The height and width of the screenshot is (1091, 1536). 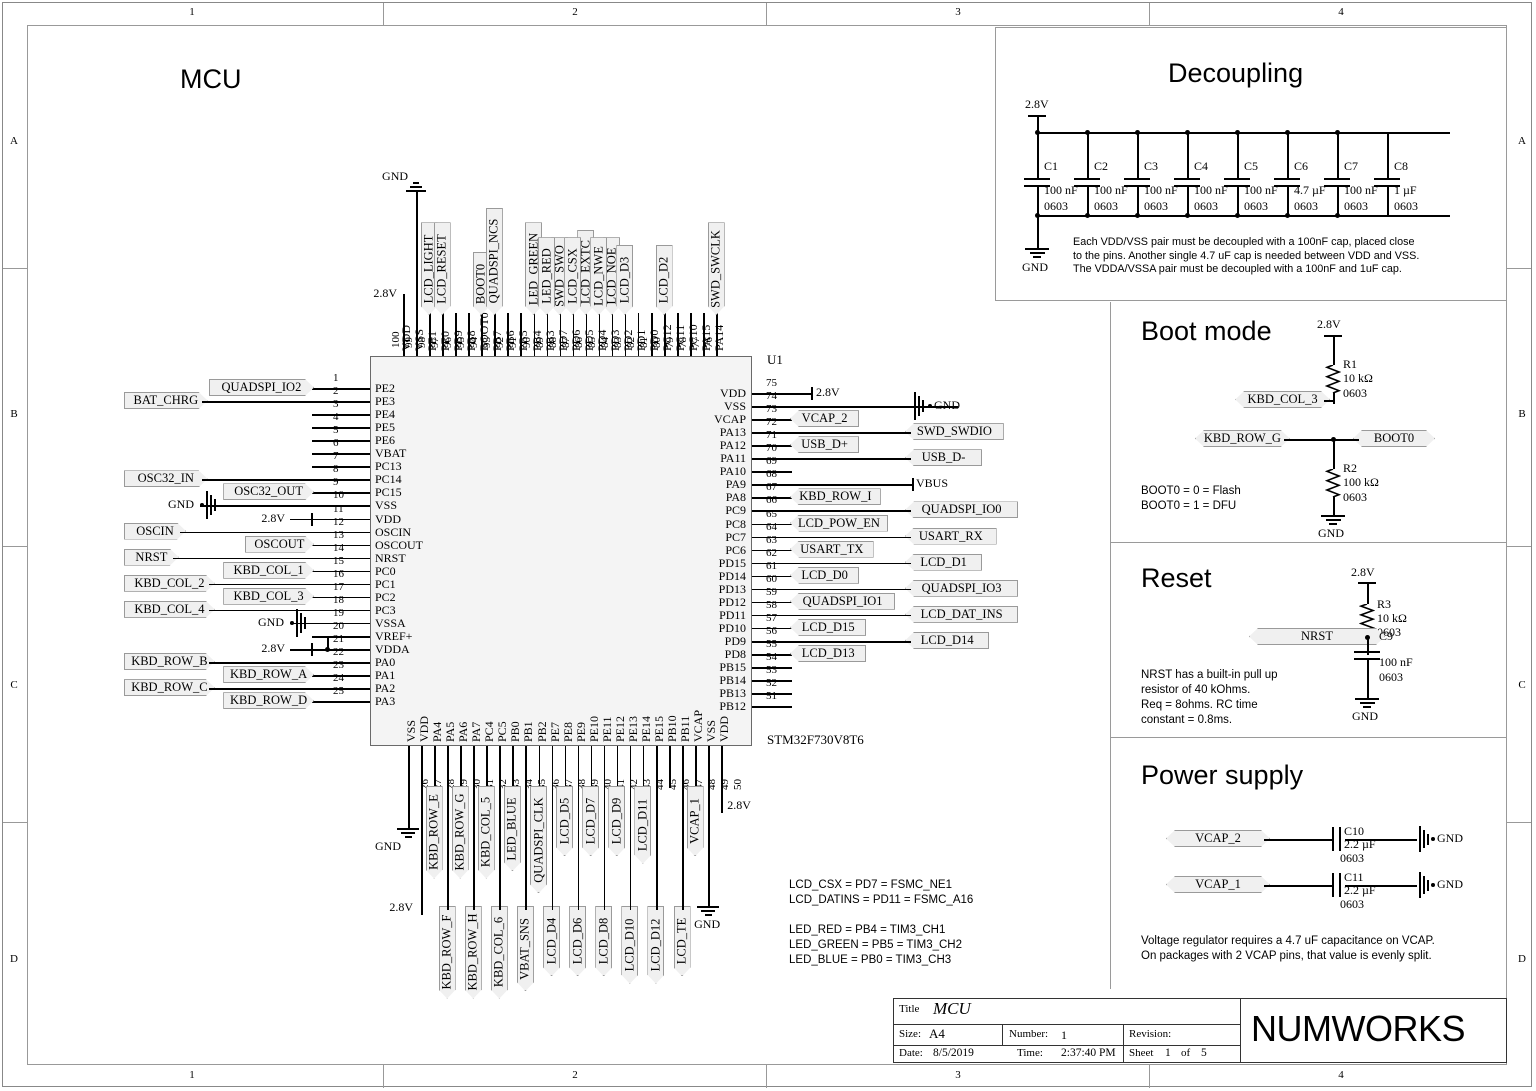 I want to click on net-flag-LCD_D4: LCD_D4, so click(x=551, y=941).